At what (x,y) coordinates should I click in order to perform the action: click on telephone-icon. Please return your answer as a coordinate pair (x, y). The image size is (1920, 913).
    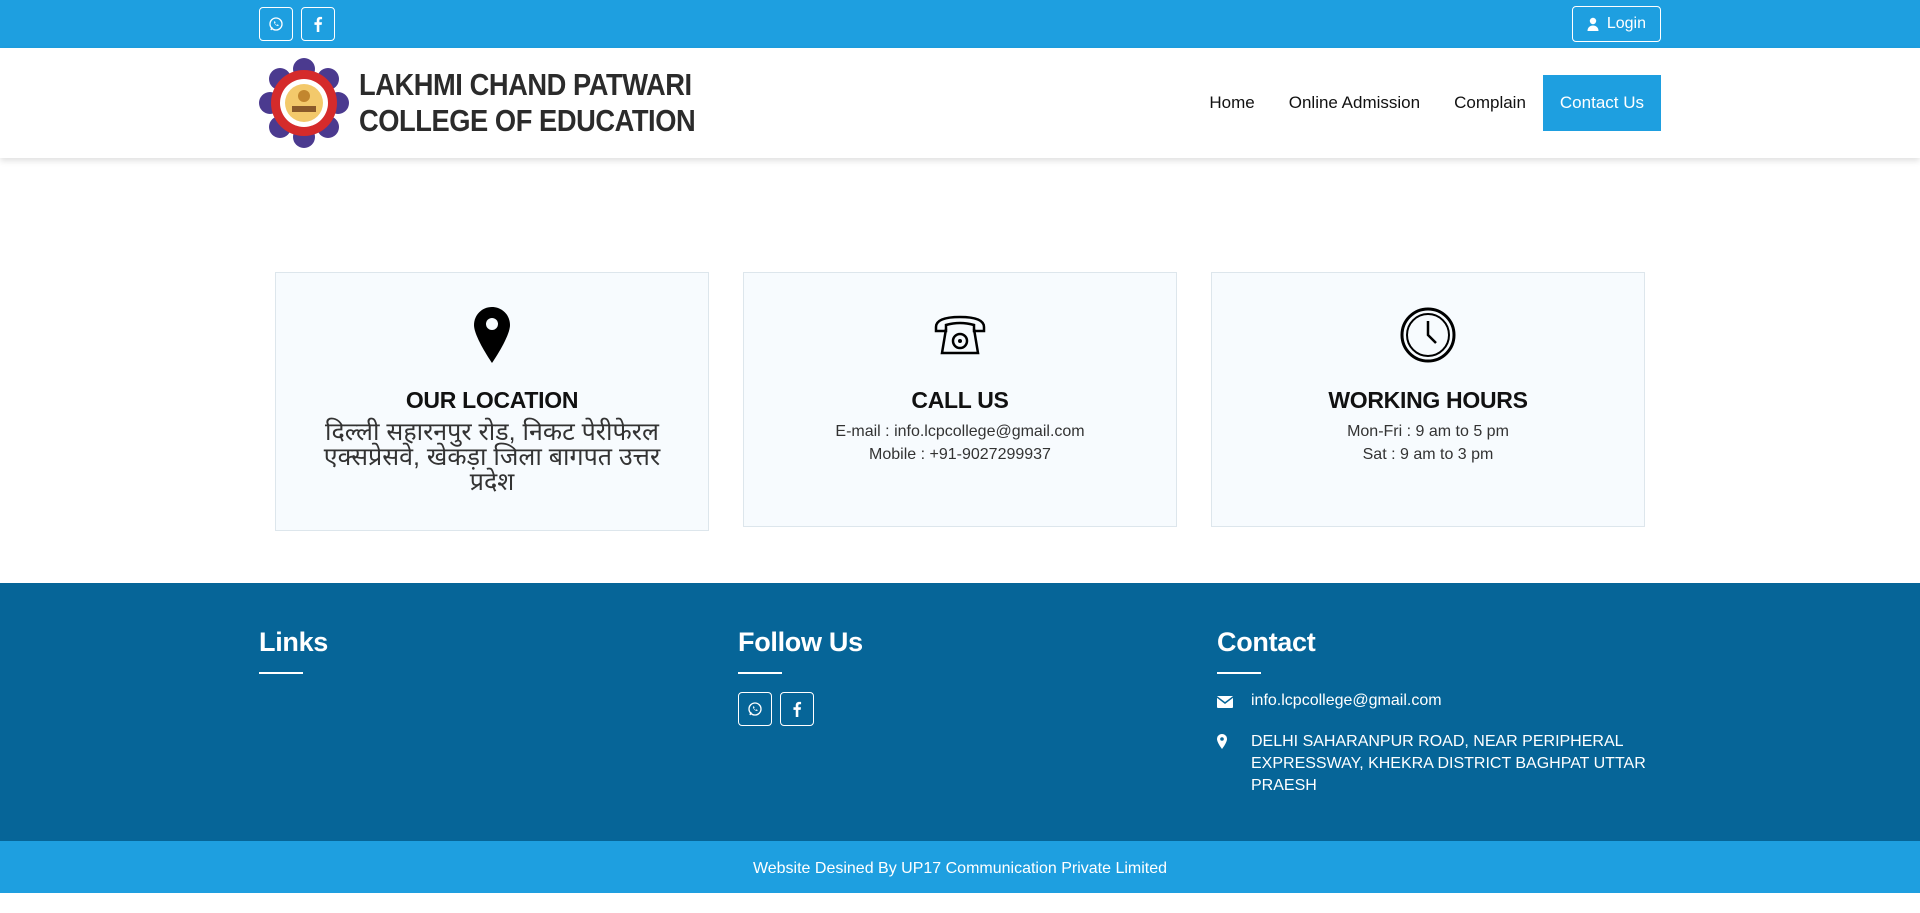
    Looking at the image, I should click on (960, 335).